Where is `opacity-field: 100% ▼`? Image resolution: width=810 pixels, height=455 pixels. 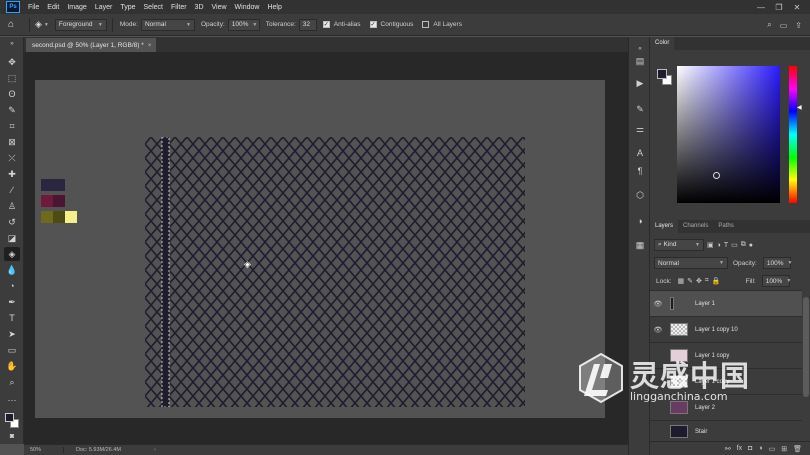 opacity-field: 100% ▼ is located at coordinates (243, 24).